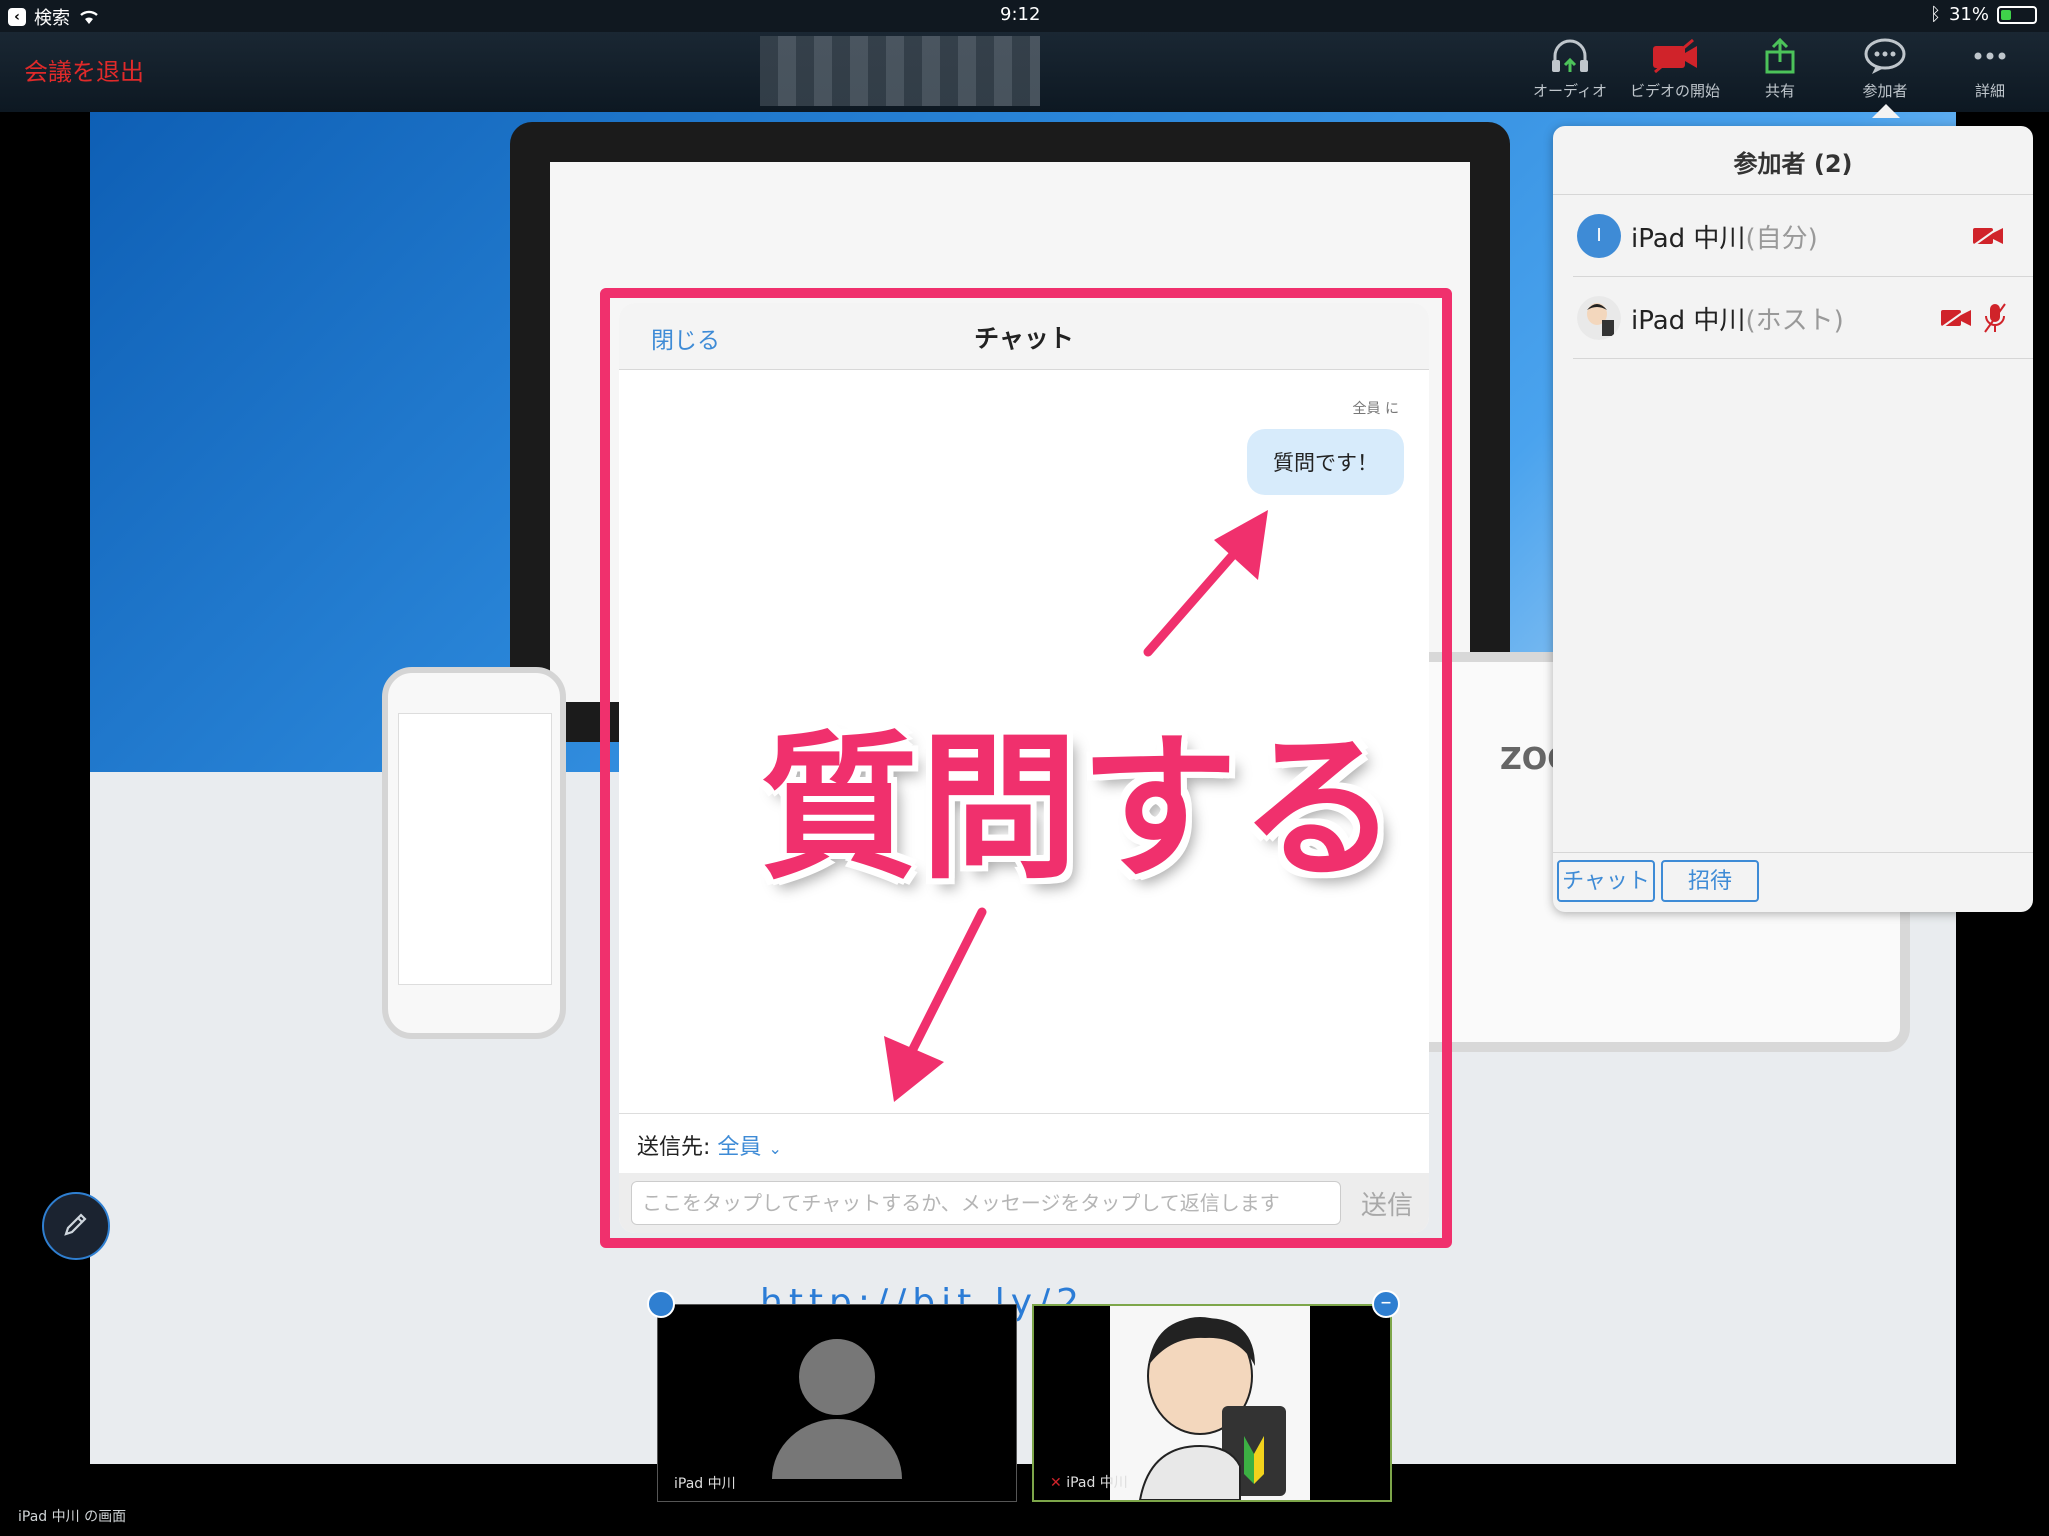  What do you see at coordinates (1794, 321) in the screenshot?
I see `participant-role: (ホスト)` at bounding box center [1794, 321].